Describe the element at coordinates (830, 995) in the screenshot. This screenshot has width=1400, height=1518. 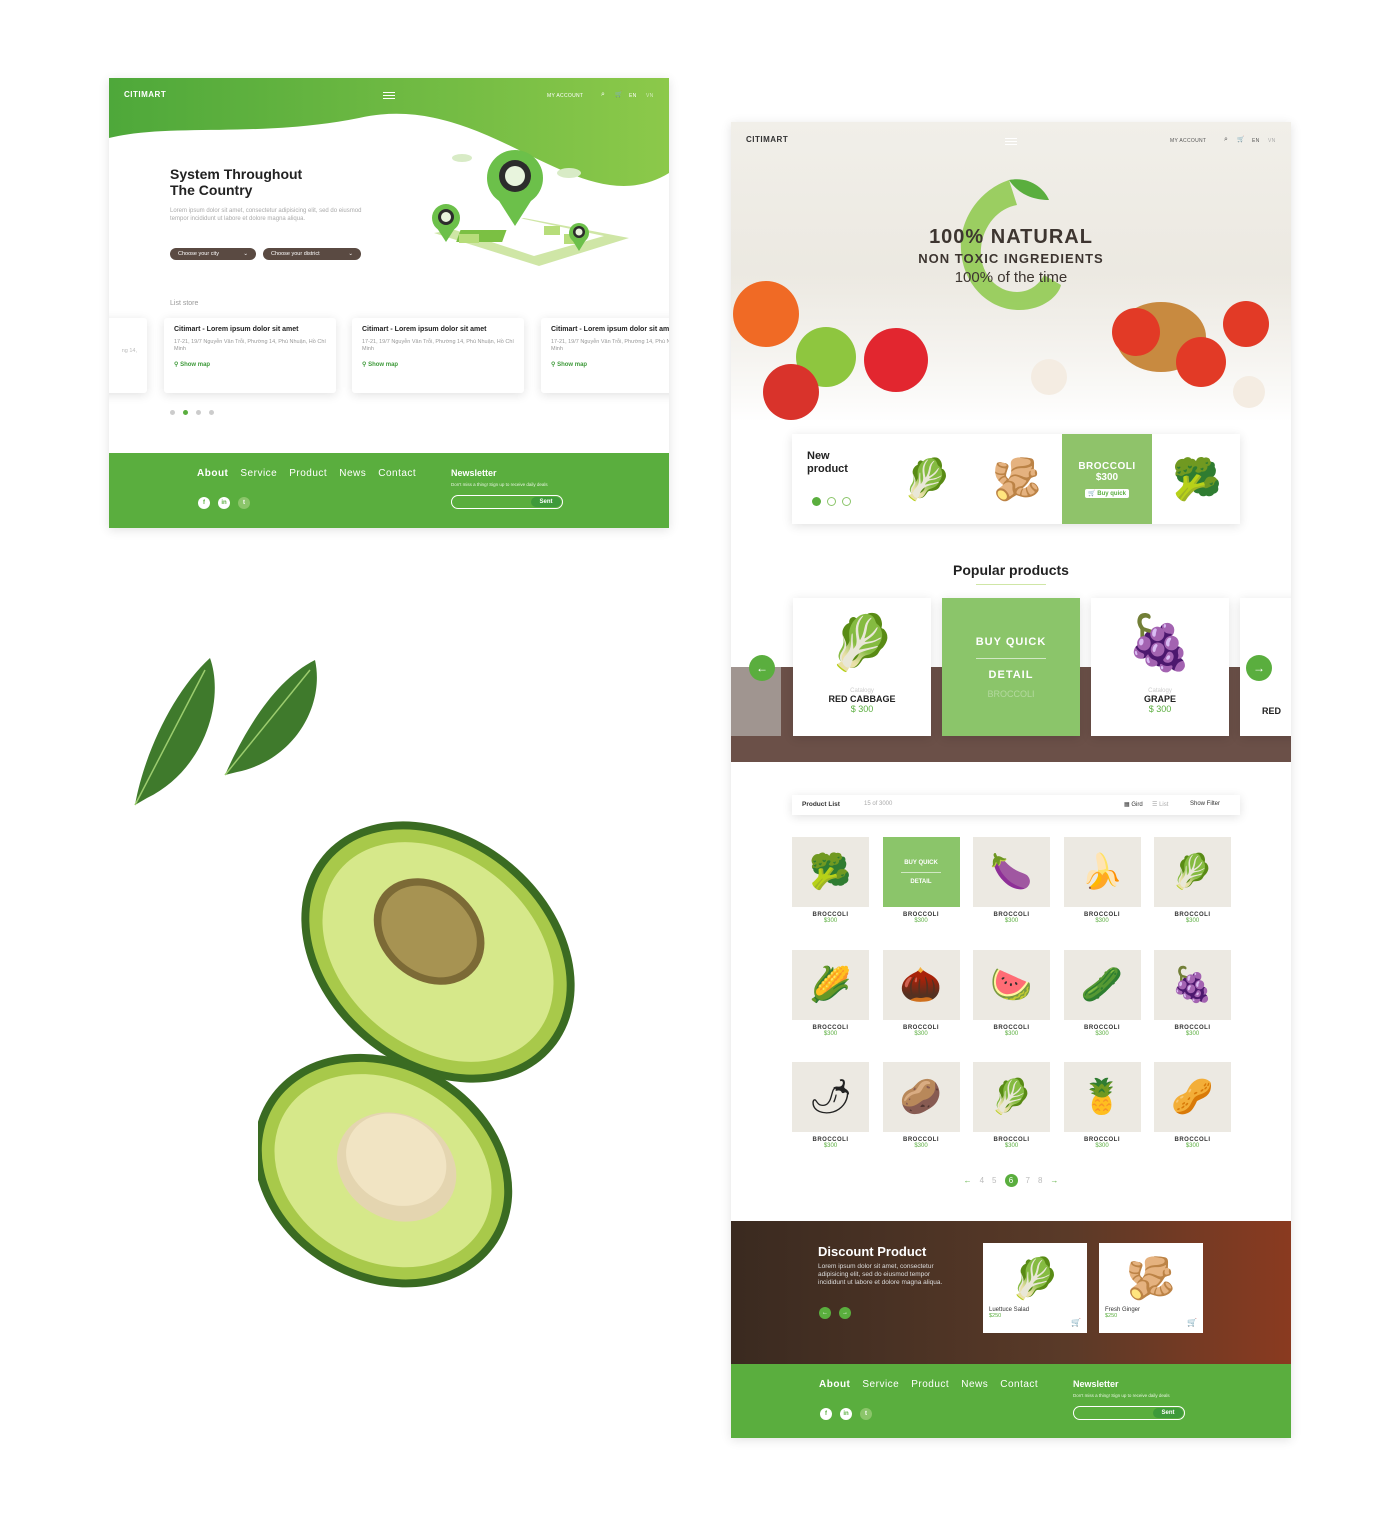
I see `product-card: 🌽 BROCCOLI $300` at that location.